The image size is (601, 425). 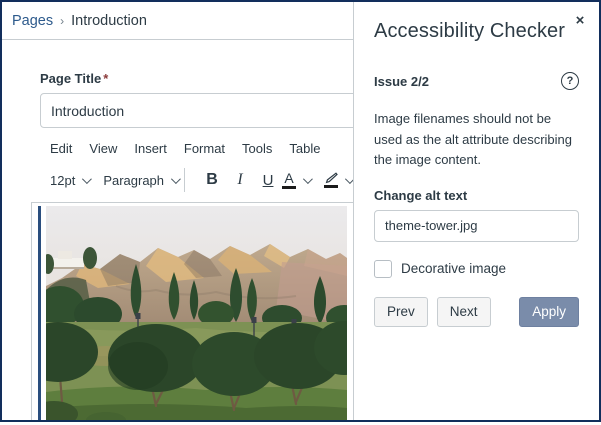 What do you see at coordinates (476, 225) in the screenshot?
I see `alt-text-input` at bounding box center [476, 225].